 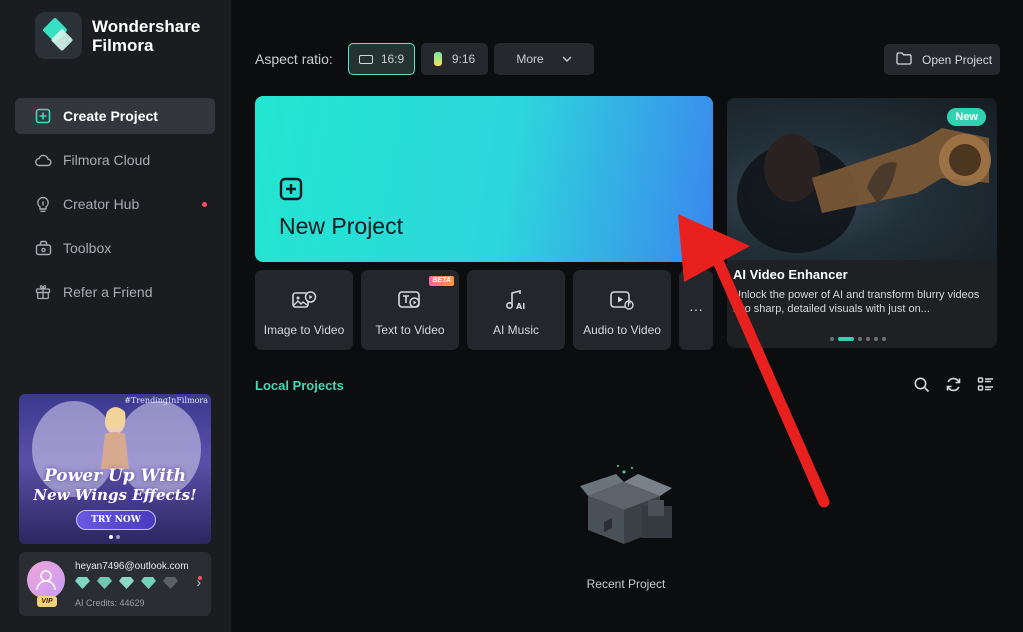 I want to click on toolbox-icon, so click(x=43, y=248).